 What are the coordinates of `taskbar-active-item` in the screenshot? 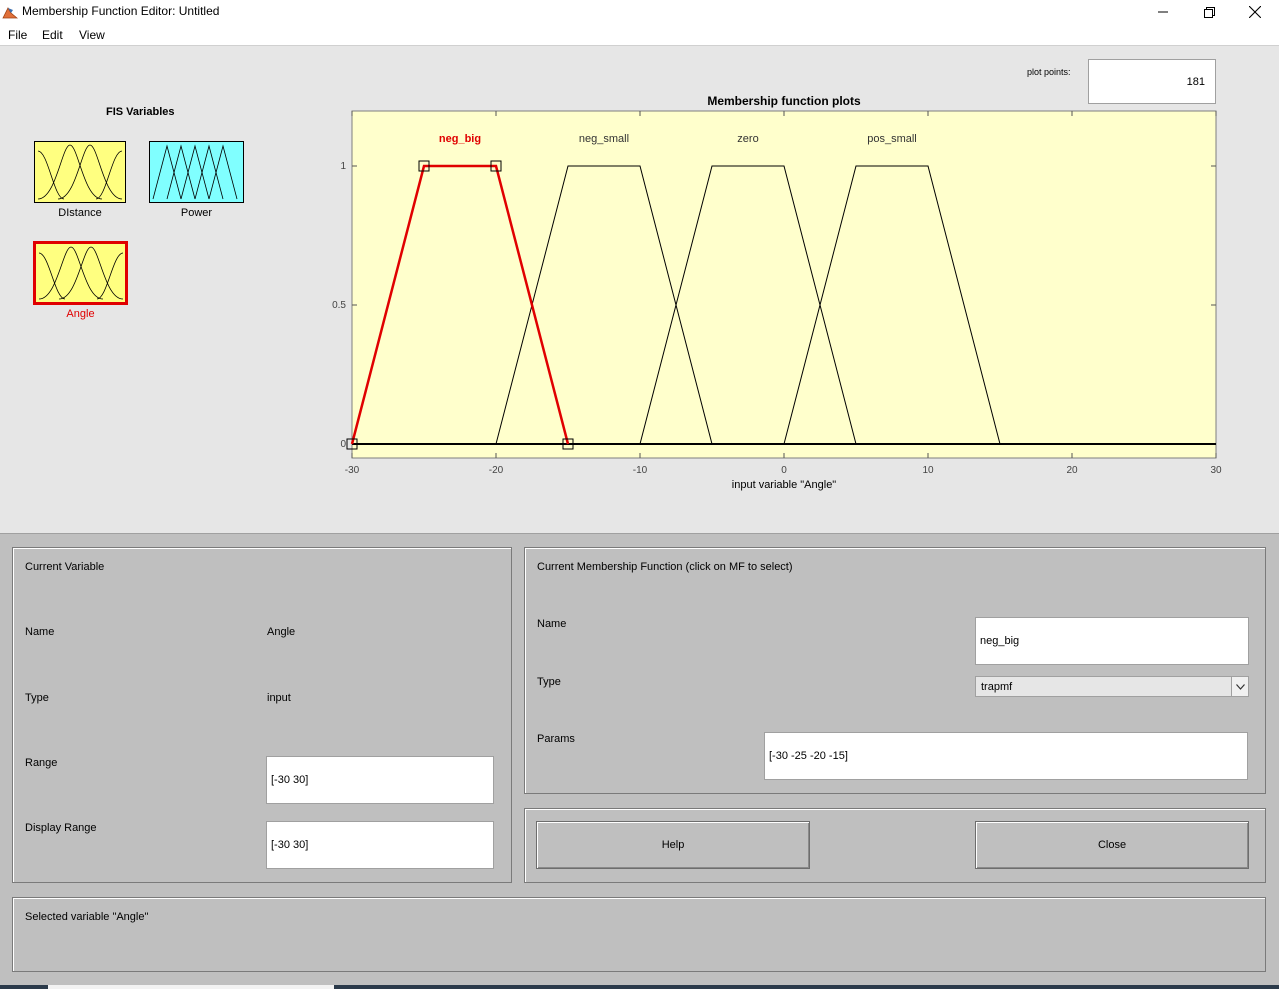 It's located at (191, 987).